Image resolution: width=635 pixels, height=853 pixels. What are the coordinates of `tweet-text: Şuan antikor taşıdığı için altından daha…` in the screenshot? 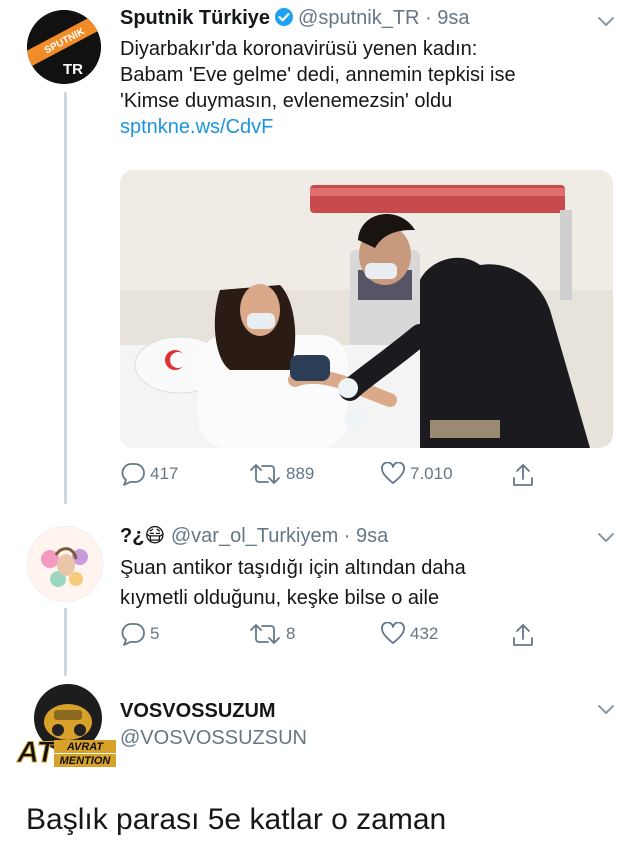 It's located at (293, 583).